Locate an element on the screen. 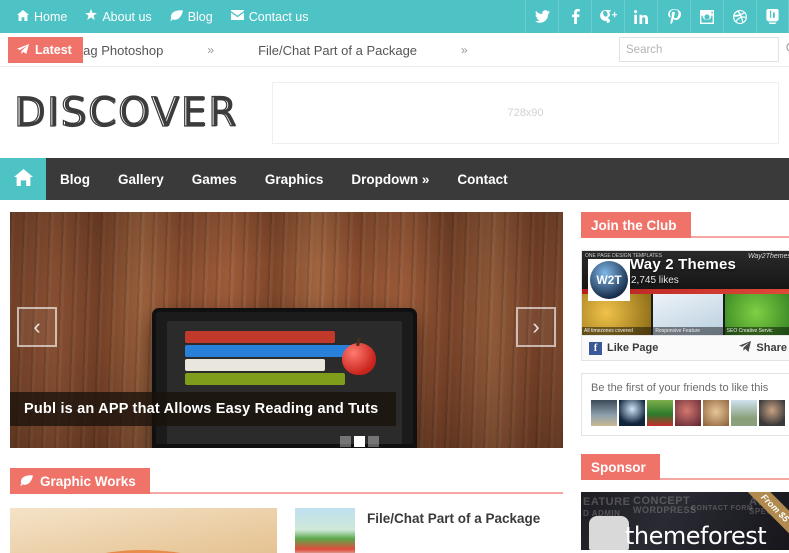  avatar-initials: W2T is located at coordinates (609, 280).